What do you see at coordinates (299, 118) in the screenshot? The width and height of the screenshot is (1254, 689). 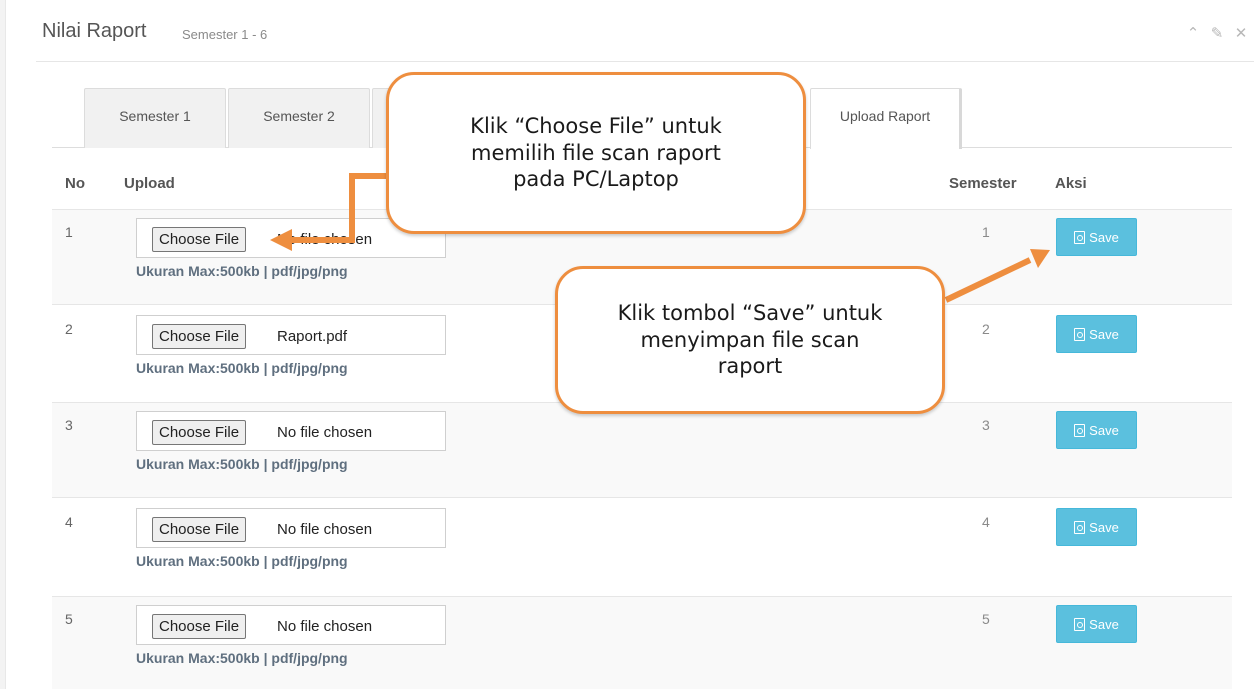 I see `tab-semester-2: Semester 2` at bounding box center [299, 118].